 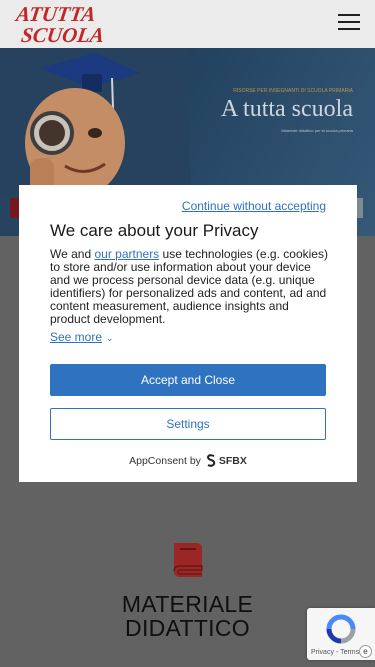 What do you see at coordinates (188, 380) in the screenshot?
I see `accept-and-close-button: Accept and Close` at bounding box center [188, 380].